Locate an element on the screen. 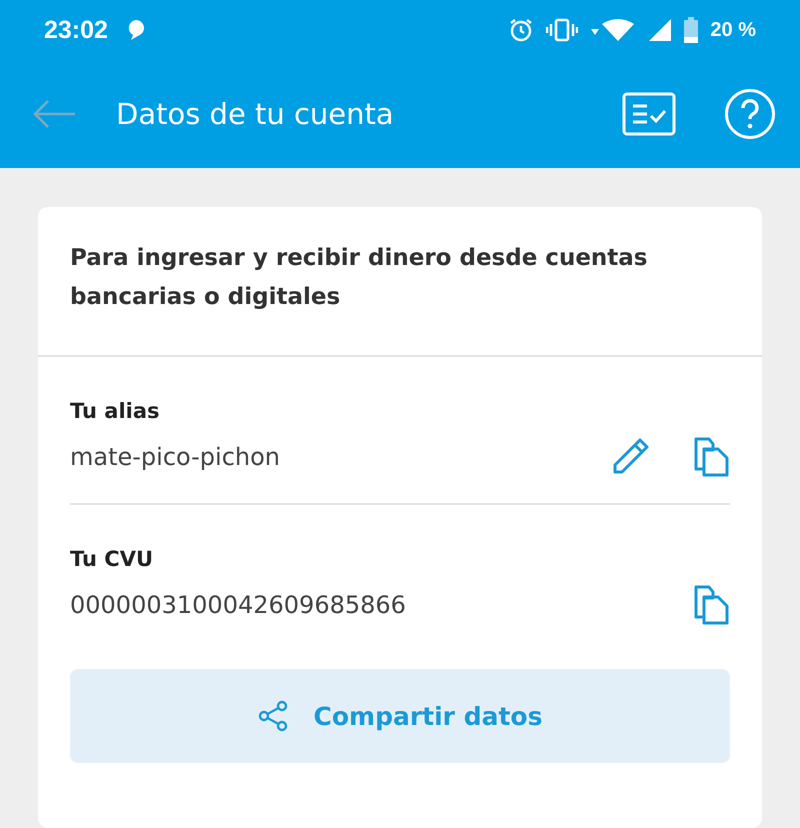 The height and width of the screenshot is (828, 800). battery-percentage: 20 % is located at coordinates (733, 30).